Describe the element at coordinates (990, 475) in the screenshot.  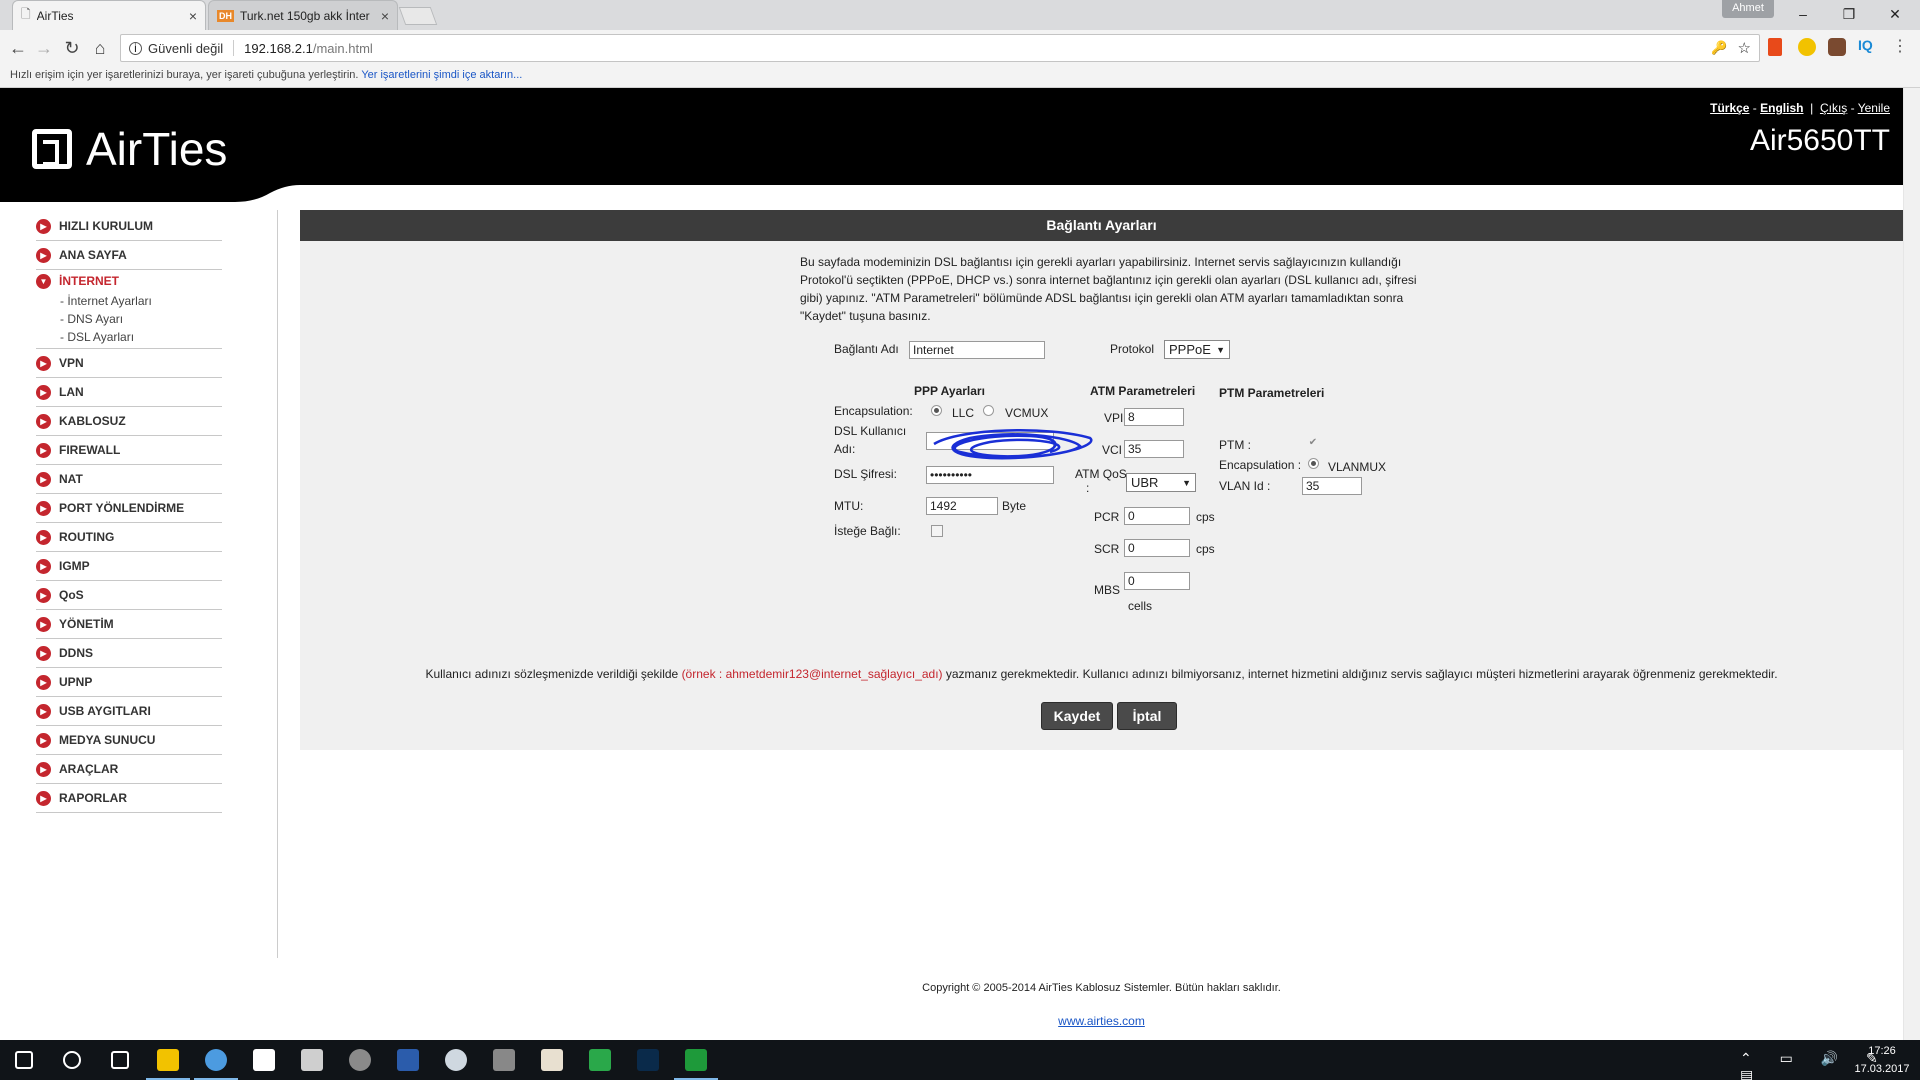
I see `dsl-password-input: ••••••••••` at that location.